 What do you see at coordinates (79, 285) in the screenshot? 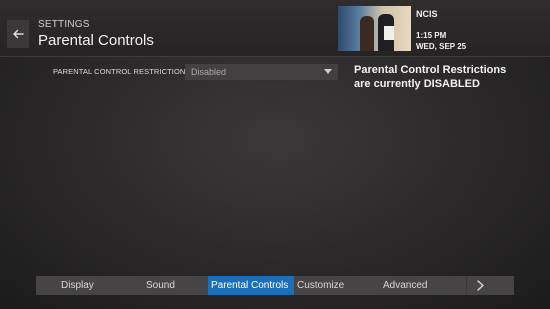
I see `tab-display: Display` at bounding box center [79, 285].